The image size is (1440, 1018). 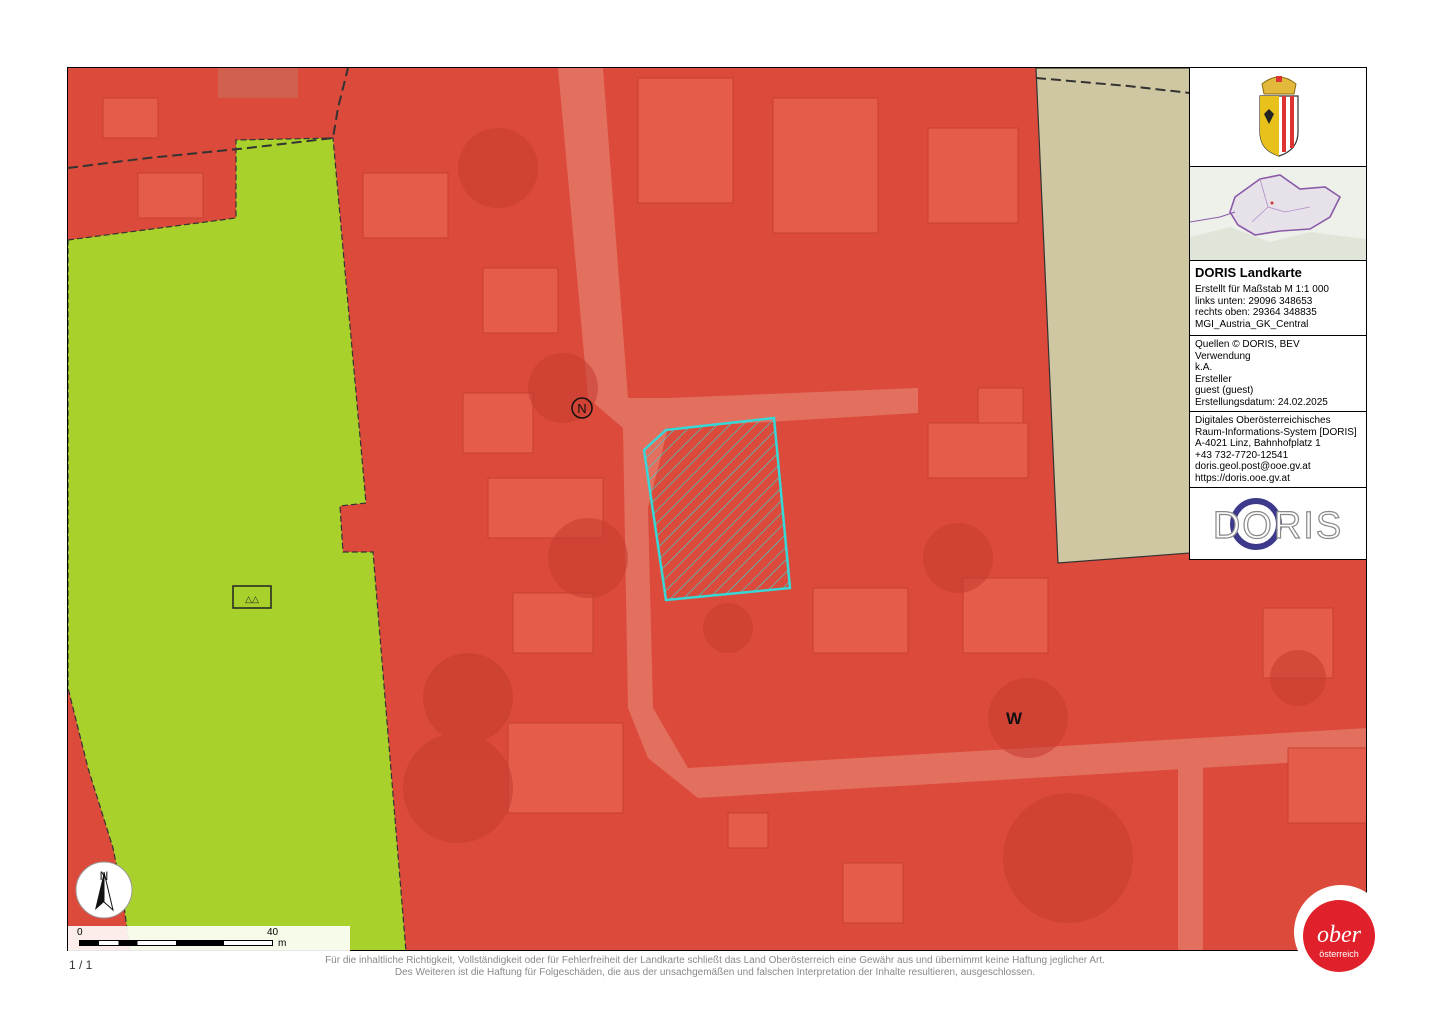 I want to click on meta-line: Quellen © DORIS, BEV, so click(x=1247, y=344).